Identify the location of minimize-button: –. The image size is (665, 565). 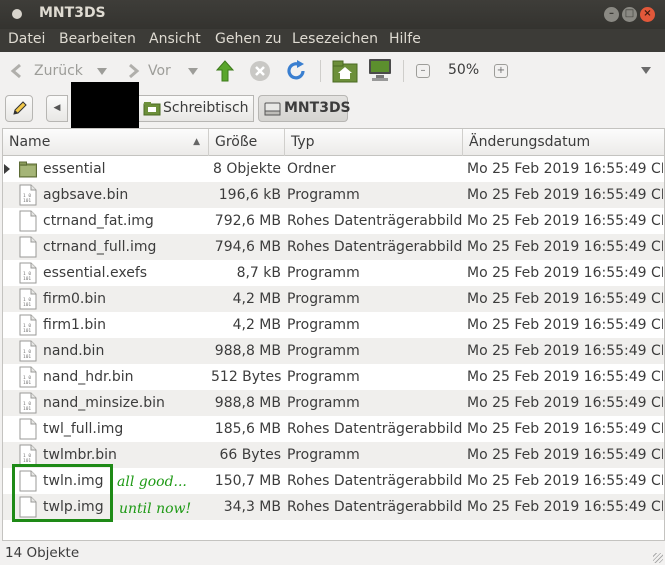
(611, 14).